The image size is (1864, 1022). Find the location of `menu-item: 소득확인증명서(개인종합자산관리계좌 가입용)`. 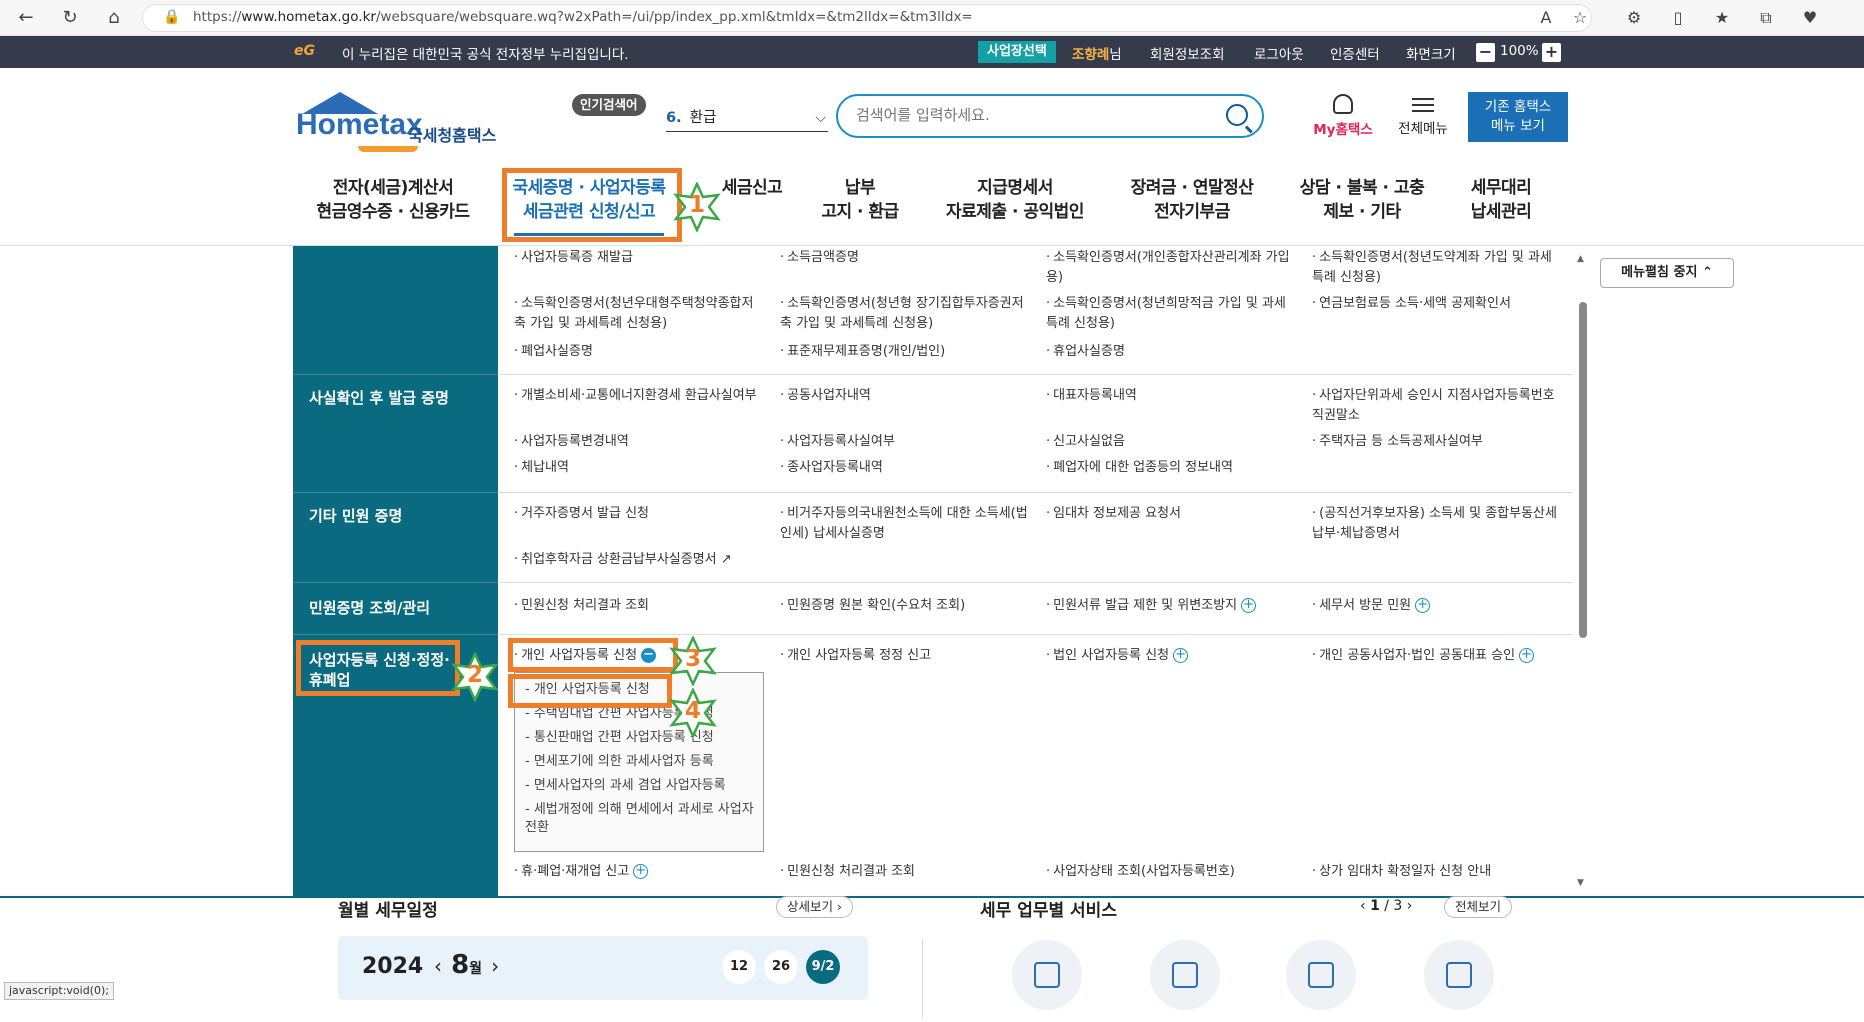

menu-item: 소득확인증명서(개인종합자산관리계좌 가입용) is located at coordinates (1171, 268).